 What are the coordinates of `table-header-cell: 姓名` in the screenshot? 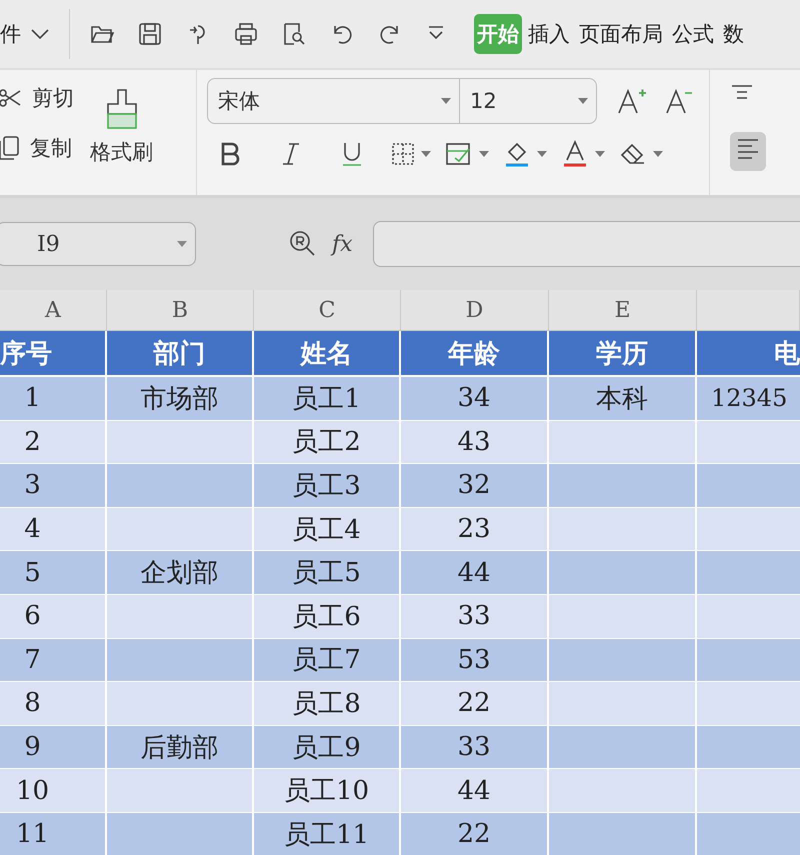 It's located at (327, 354).